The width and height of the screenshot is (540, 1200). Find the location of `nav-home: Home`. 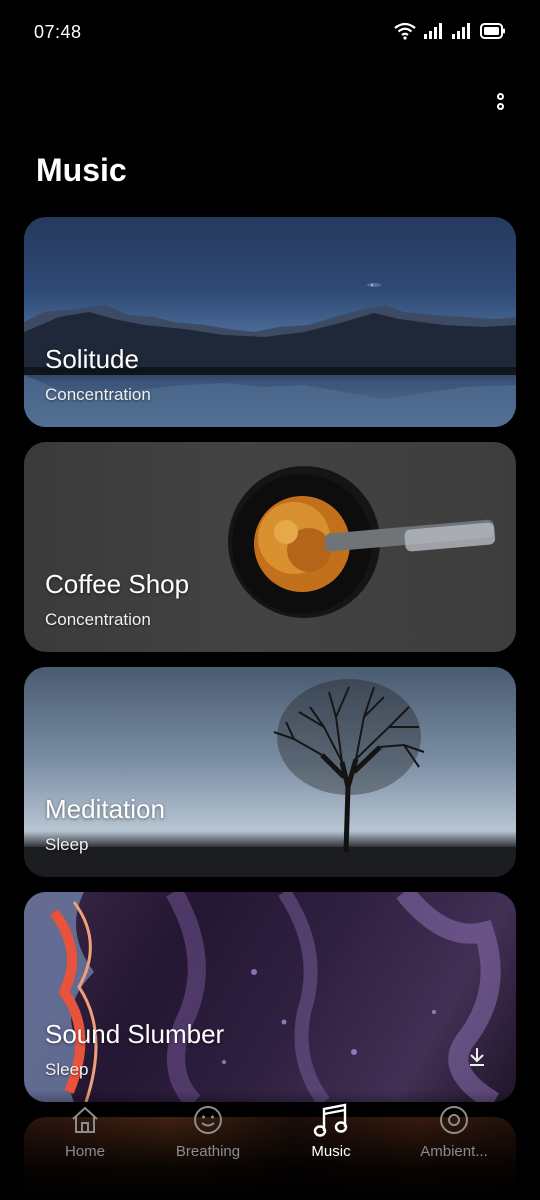

nav-home: Home is located at coordinates (85, 1135).